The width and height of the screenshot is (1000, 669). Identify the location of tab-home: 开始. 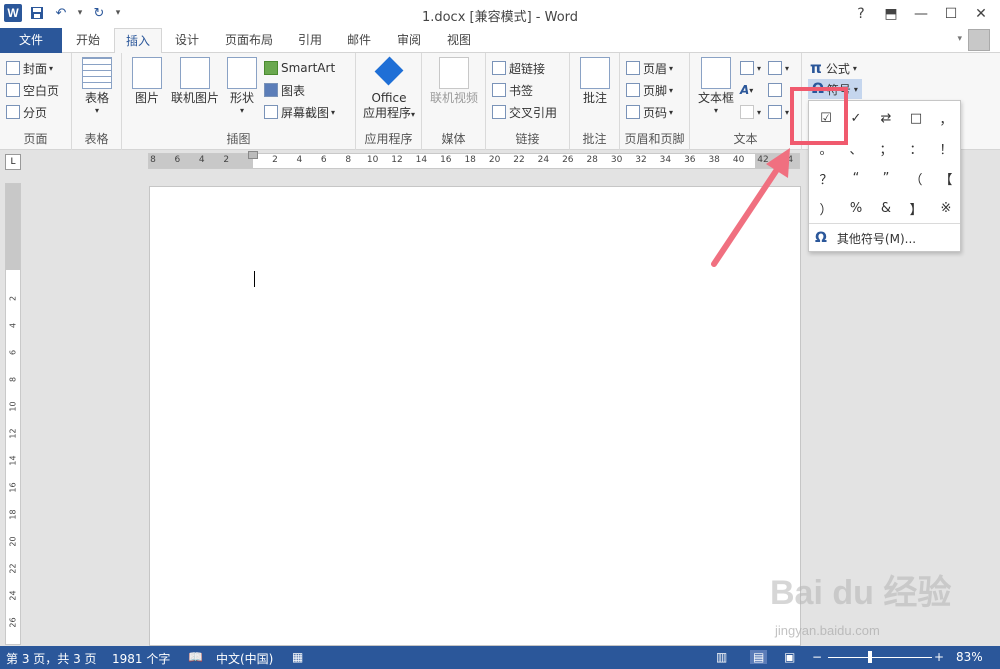
(88, 40).